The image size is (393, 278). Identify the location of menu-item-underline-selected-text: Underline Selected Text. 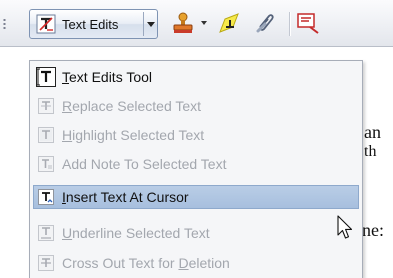
(196, 233).